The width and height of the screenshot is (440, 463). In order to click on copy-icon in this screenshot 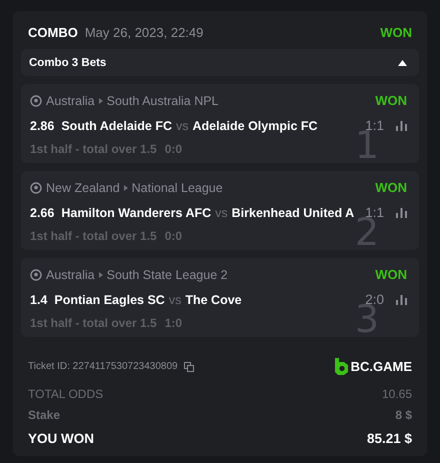, I will do `click(189, 367)`.